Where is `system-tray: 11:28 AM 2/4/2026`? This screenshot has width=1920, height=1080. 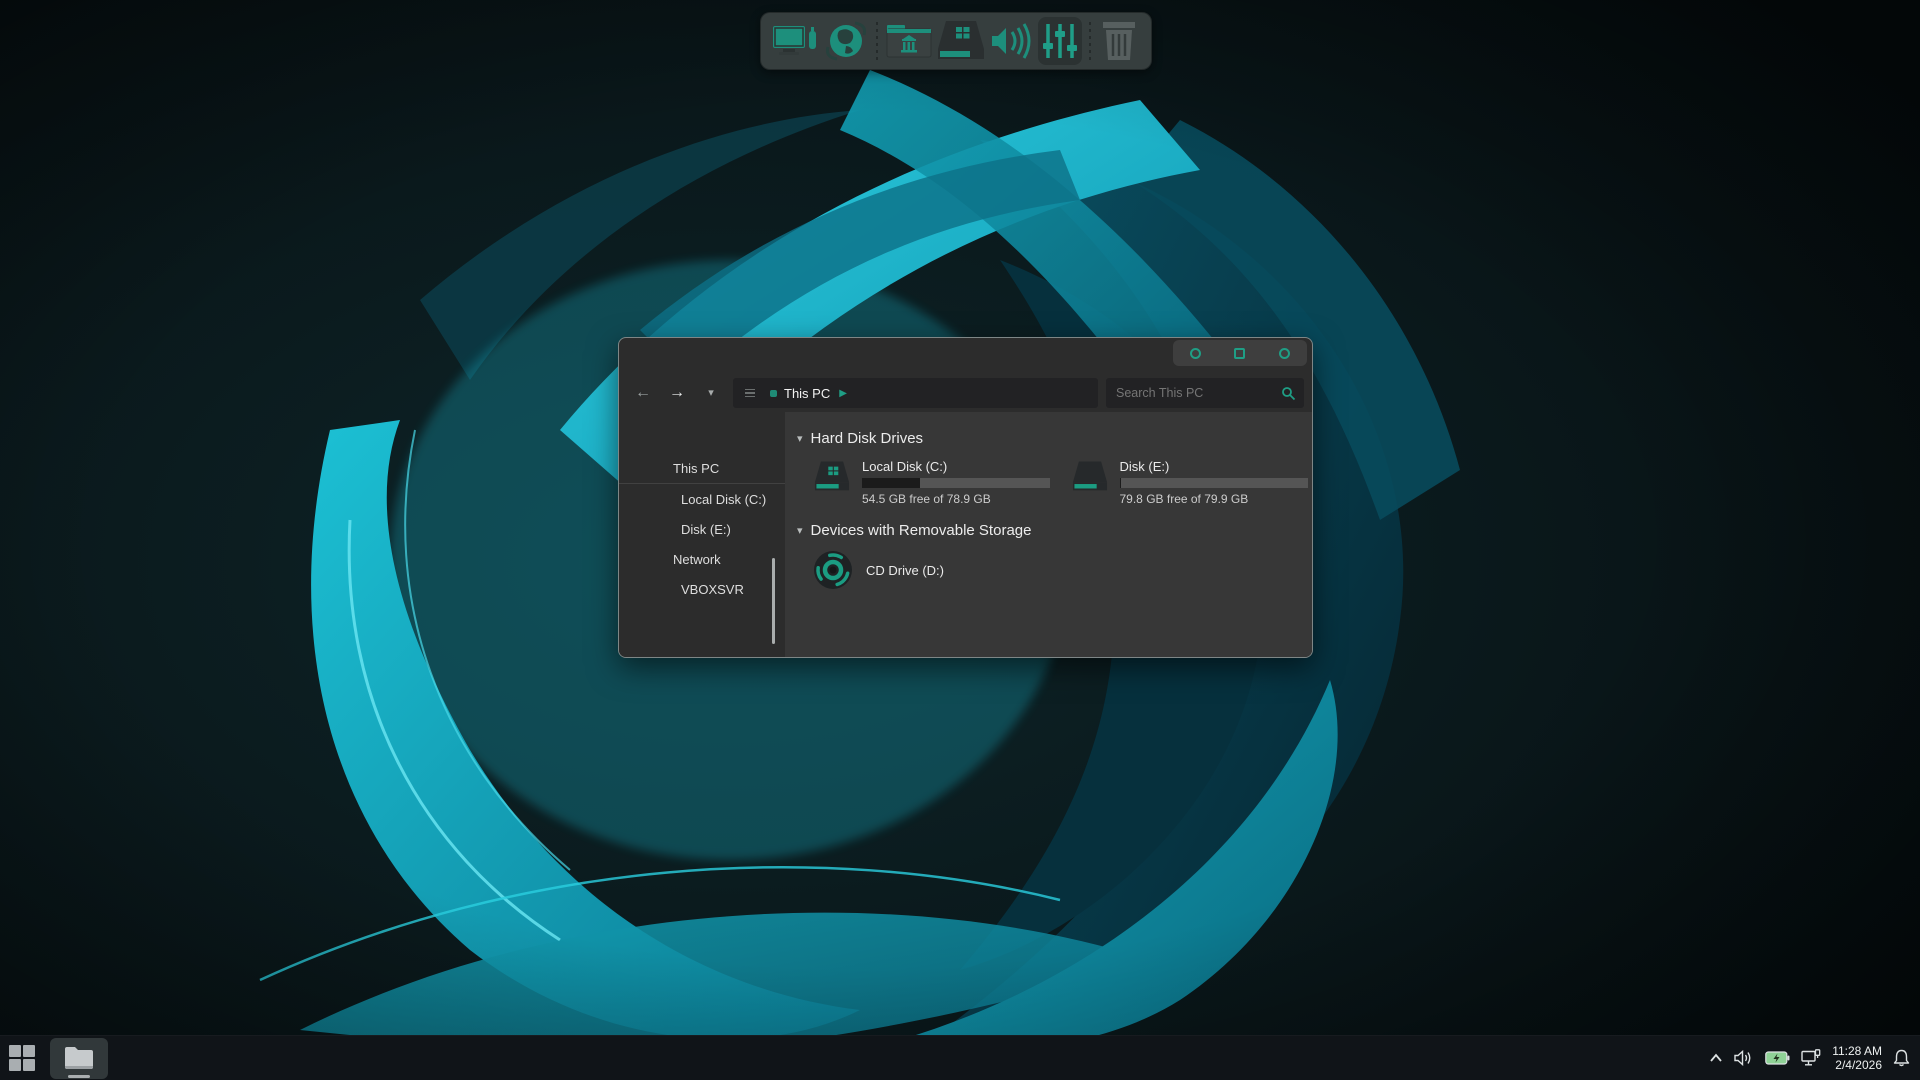 system-tray: 11:28 AM 2/4/2026 is located at coordinates (1814, 1058).